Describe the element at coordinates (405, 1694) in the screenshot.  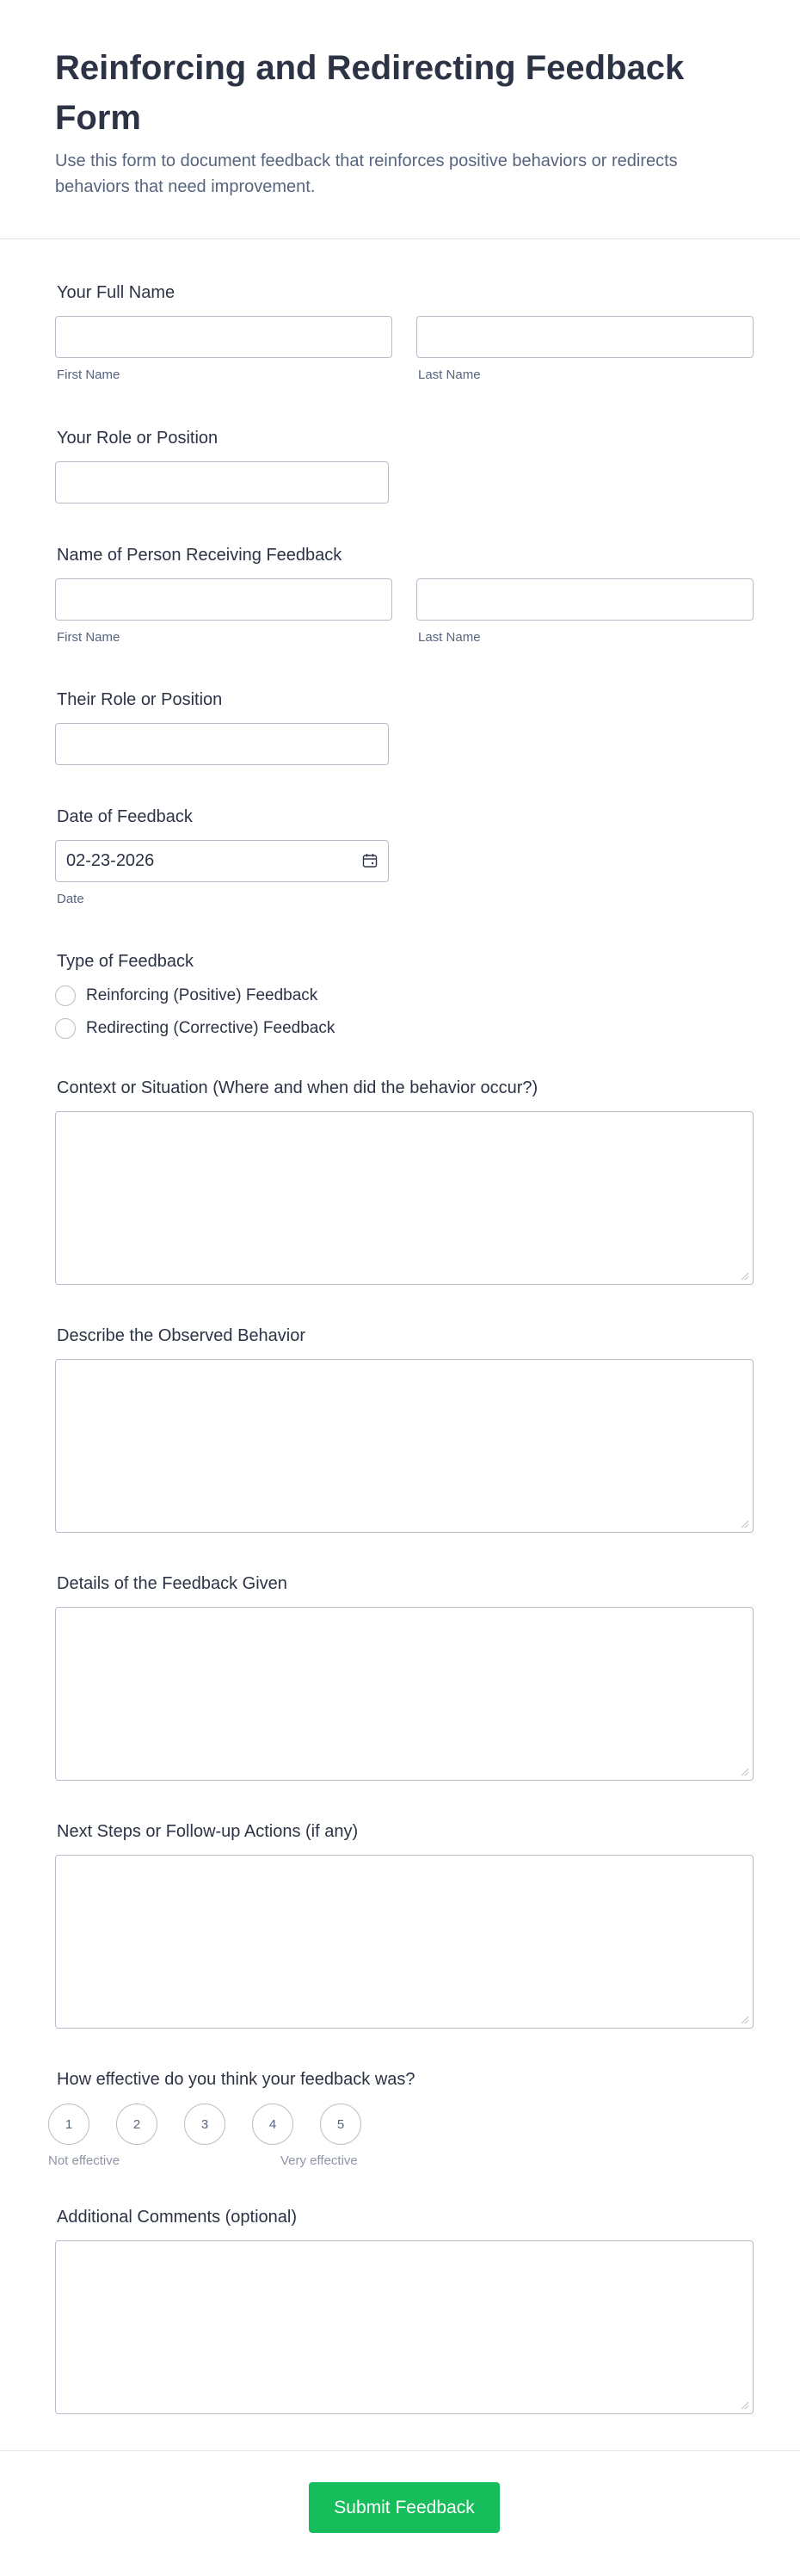
I see `feedback-details-textarea` at that location.